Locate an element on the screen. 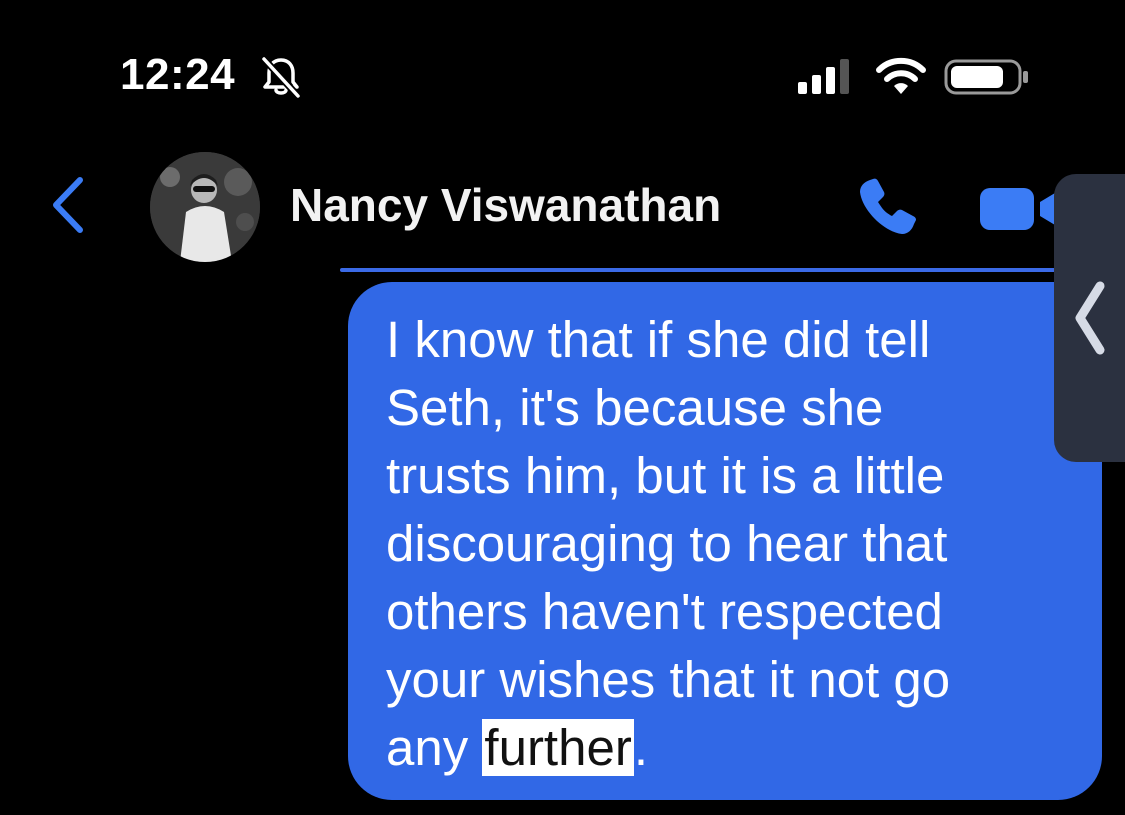  side-panel-handle is located at coordinates (1089, 318).